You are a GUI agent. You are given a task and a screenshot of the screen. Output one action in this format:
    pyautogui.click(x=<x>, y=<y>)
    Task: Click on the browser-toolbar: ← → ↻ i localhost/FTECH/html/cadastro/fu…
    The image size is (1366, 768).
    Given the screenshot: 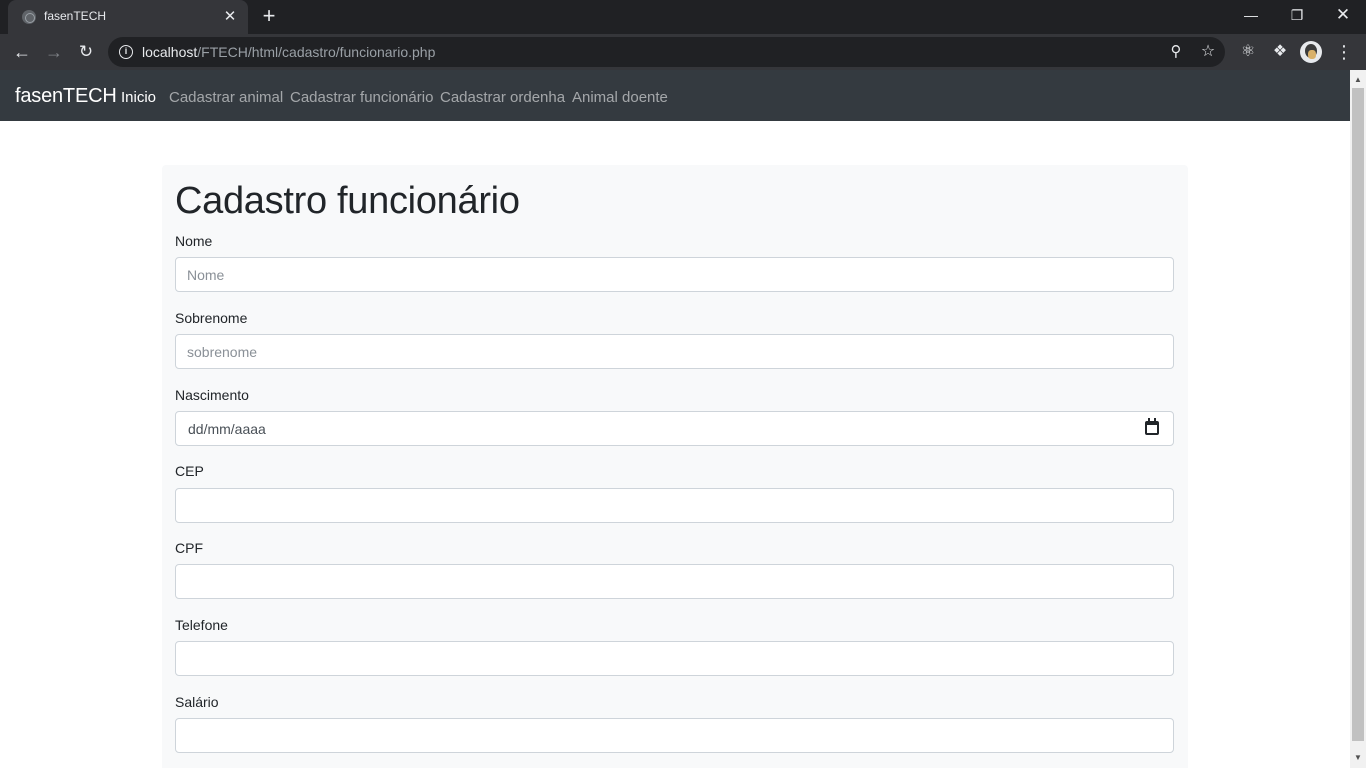 What is the action you would take?
    pyautogui.click(x=683, y=52)
    